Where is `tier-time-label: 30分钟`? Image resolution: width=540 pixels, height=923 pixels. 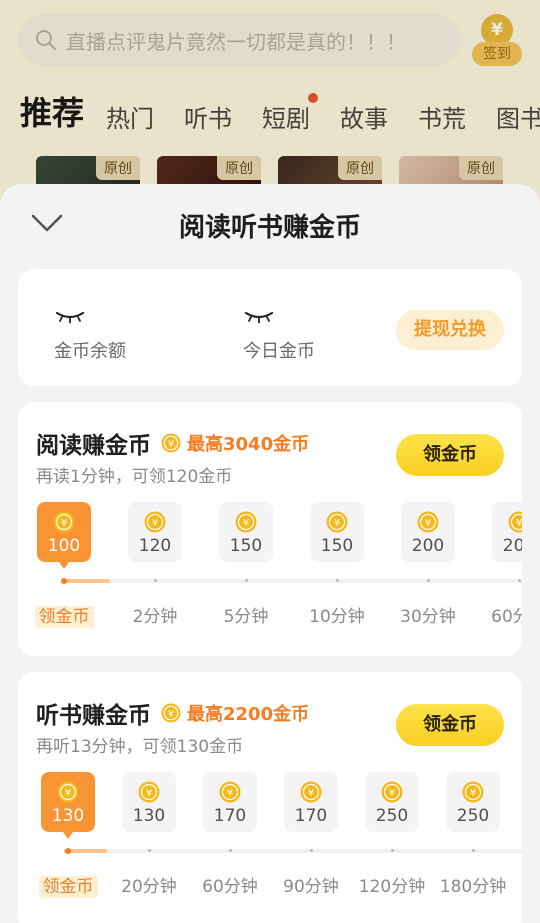
tier-time-label: 30分钟 is located at coordinates (428, 617).